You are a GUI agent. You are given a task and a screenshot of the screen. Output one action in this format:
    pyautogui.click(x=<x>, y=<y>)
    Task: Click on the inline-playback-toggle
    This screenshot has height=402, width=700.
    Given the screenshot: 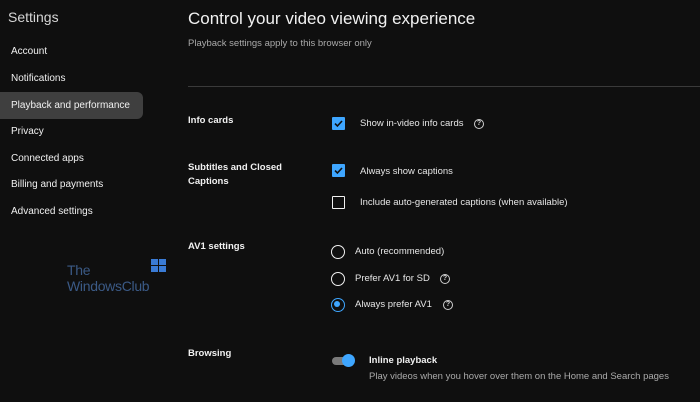 What is the action you would take?
    pyautogui.click(x=343, y=361)
    